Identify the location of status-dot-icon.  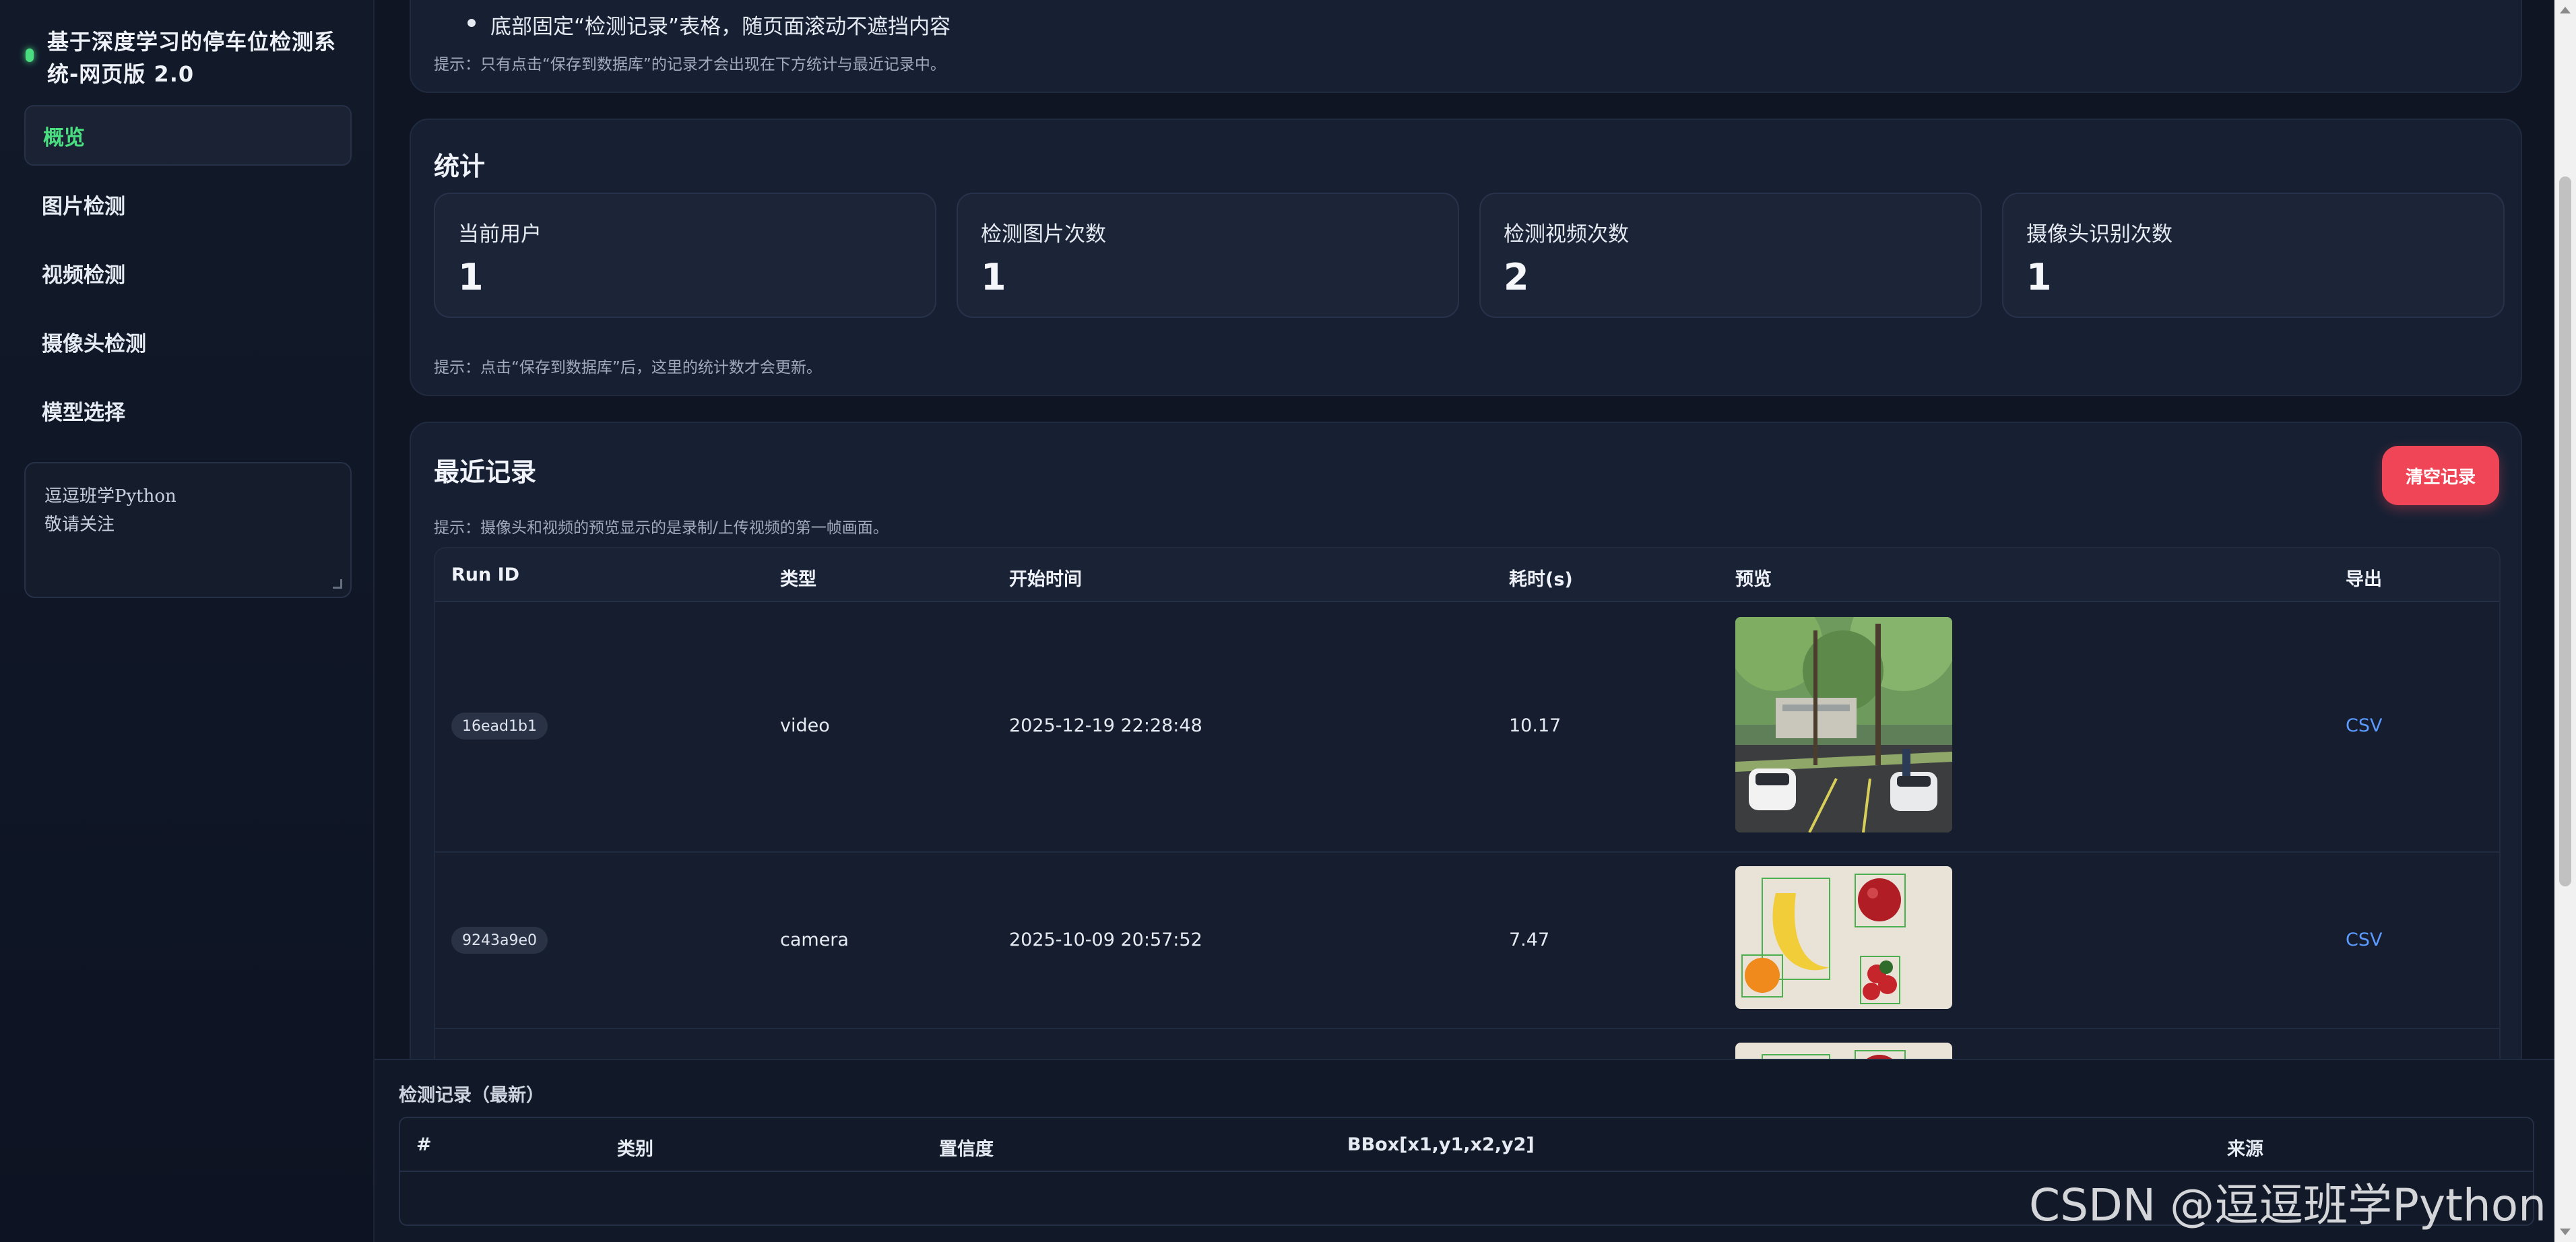
(30, 55).